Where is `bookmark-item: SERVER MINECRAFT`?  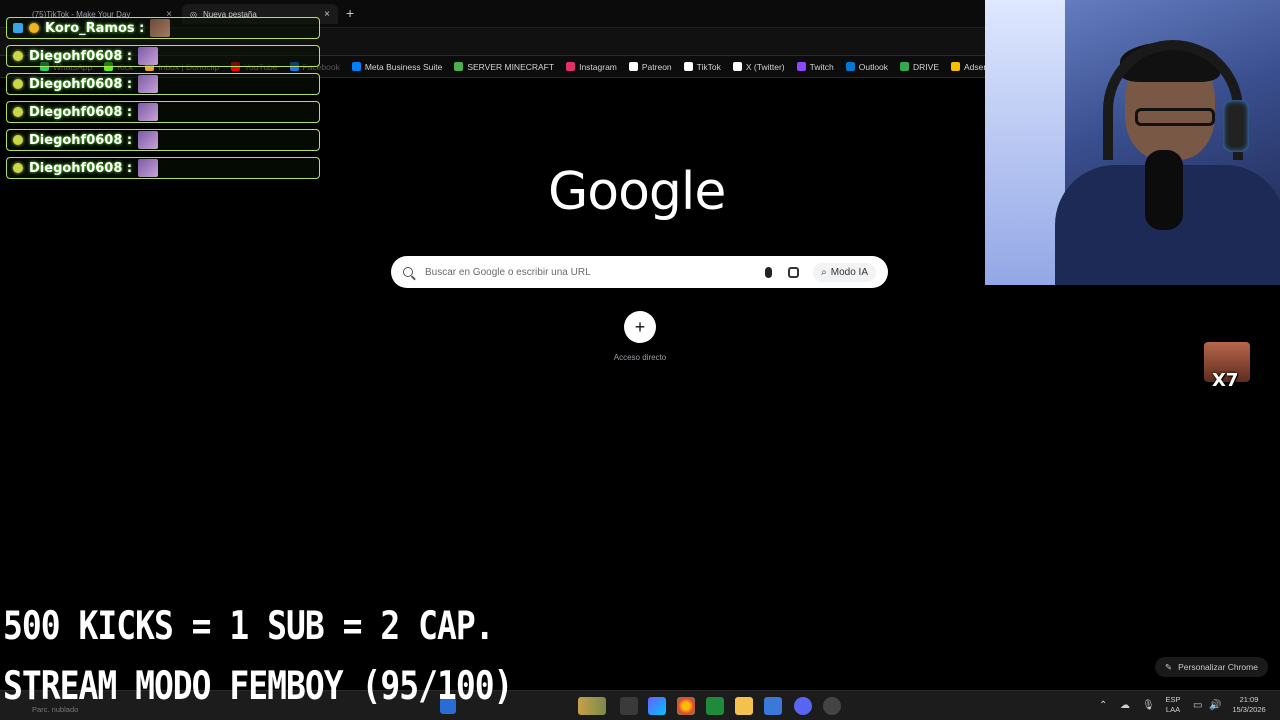
bookmark-item: SERVER MINECRAFT is located at coordinates (504, 67).